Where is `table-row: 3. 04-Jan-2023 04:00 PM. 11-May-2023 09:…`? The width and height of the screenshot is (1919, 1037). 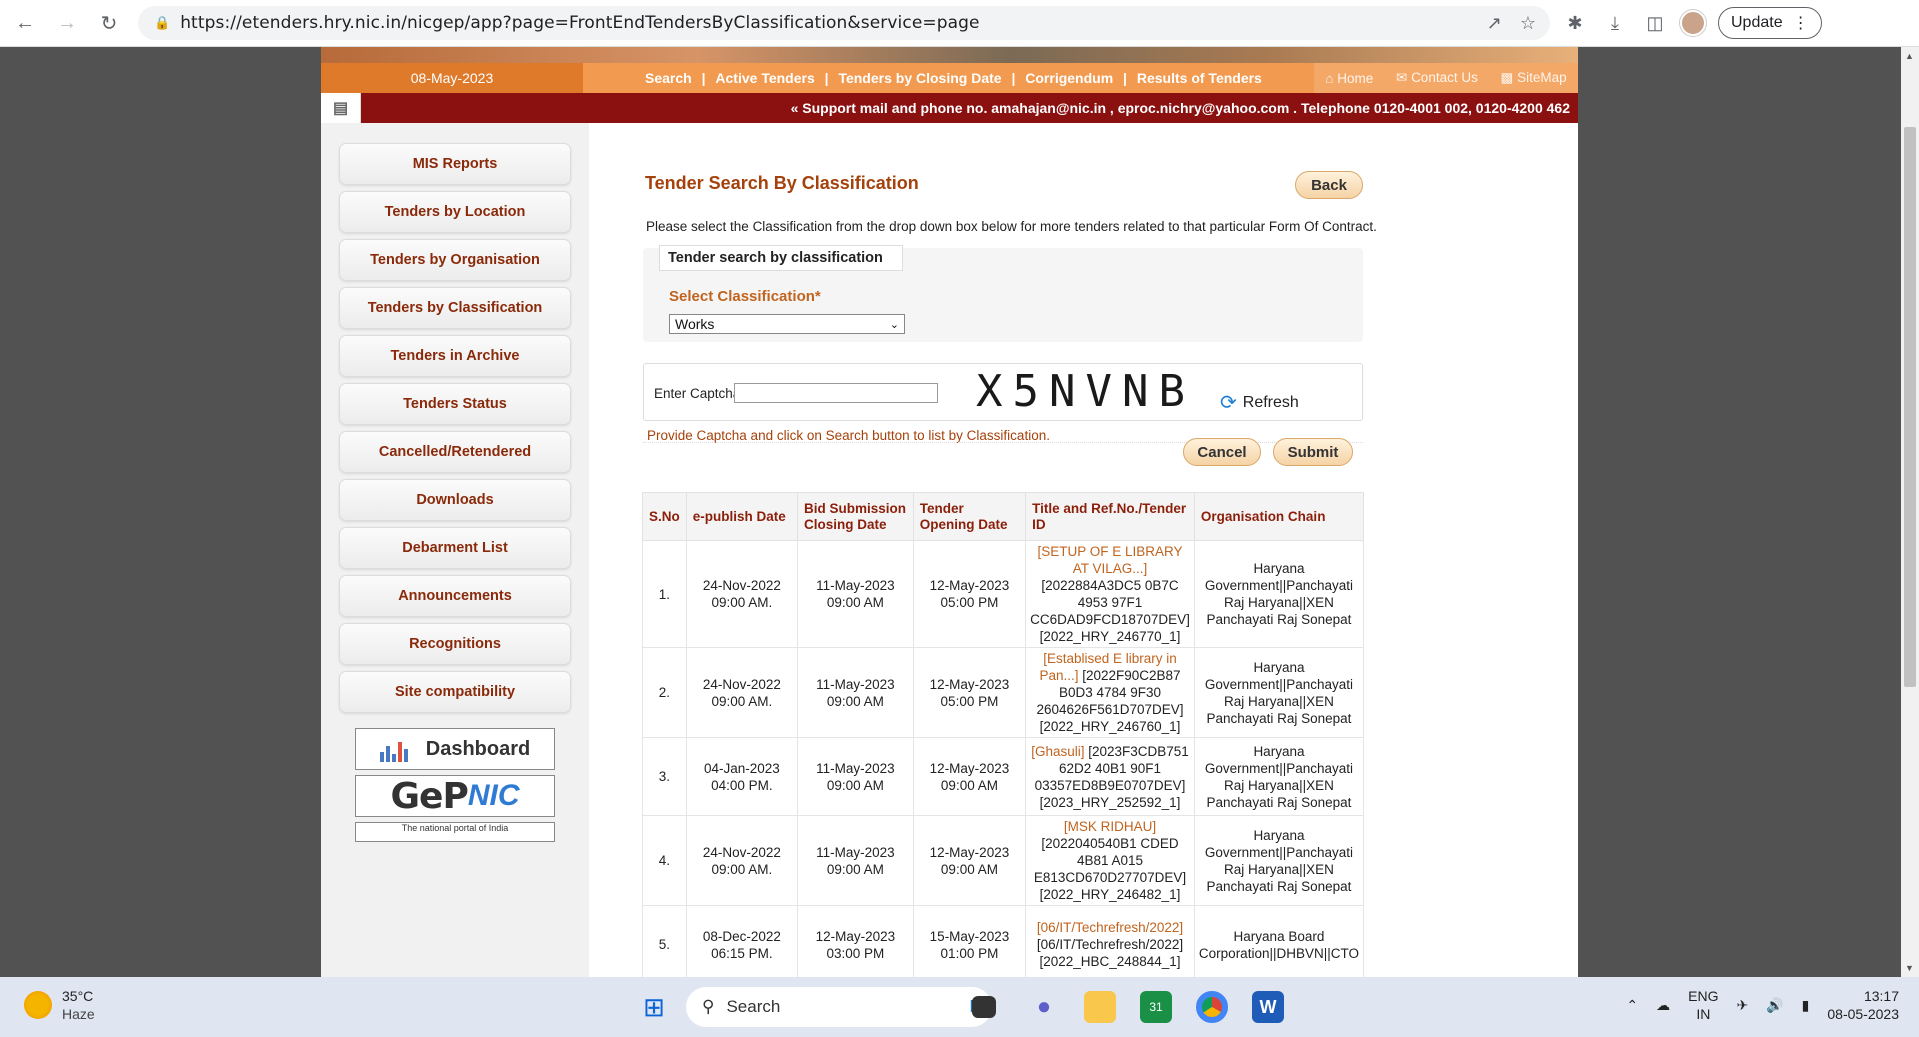
table-row: 3. 04-Jan-2023 04:00 PM. 11-May-2023 09:… is located at coordinates (1003, 776).